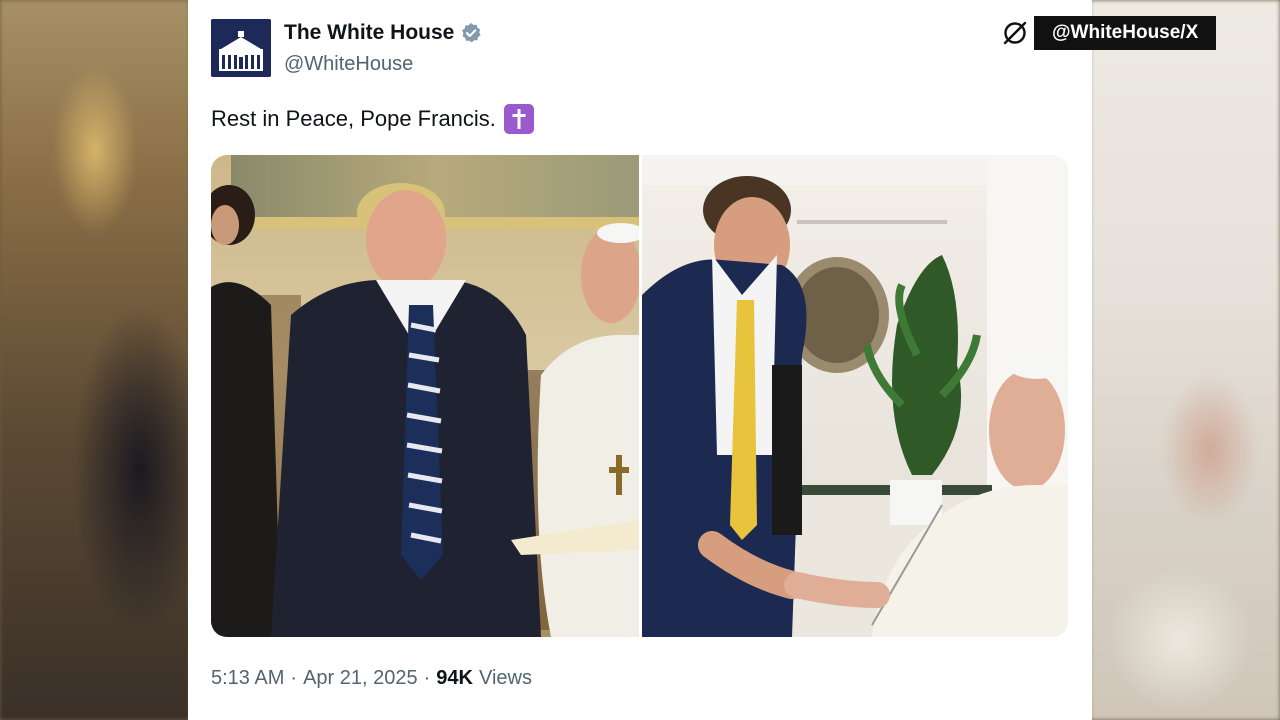  Describe the element at coordinates (348, 64) in the screenshot. I see `author-handle: @WhiteHouse` at that location.